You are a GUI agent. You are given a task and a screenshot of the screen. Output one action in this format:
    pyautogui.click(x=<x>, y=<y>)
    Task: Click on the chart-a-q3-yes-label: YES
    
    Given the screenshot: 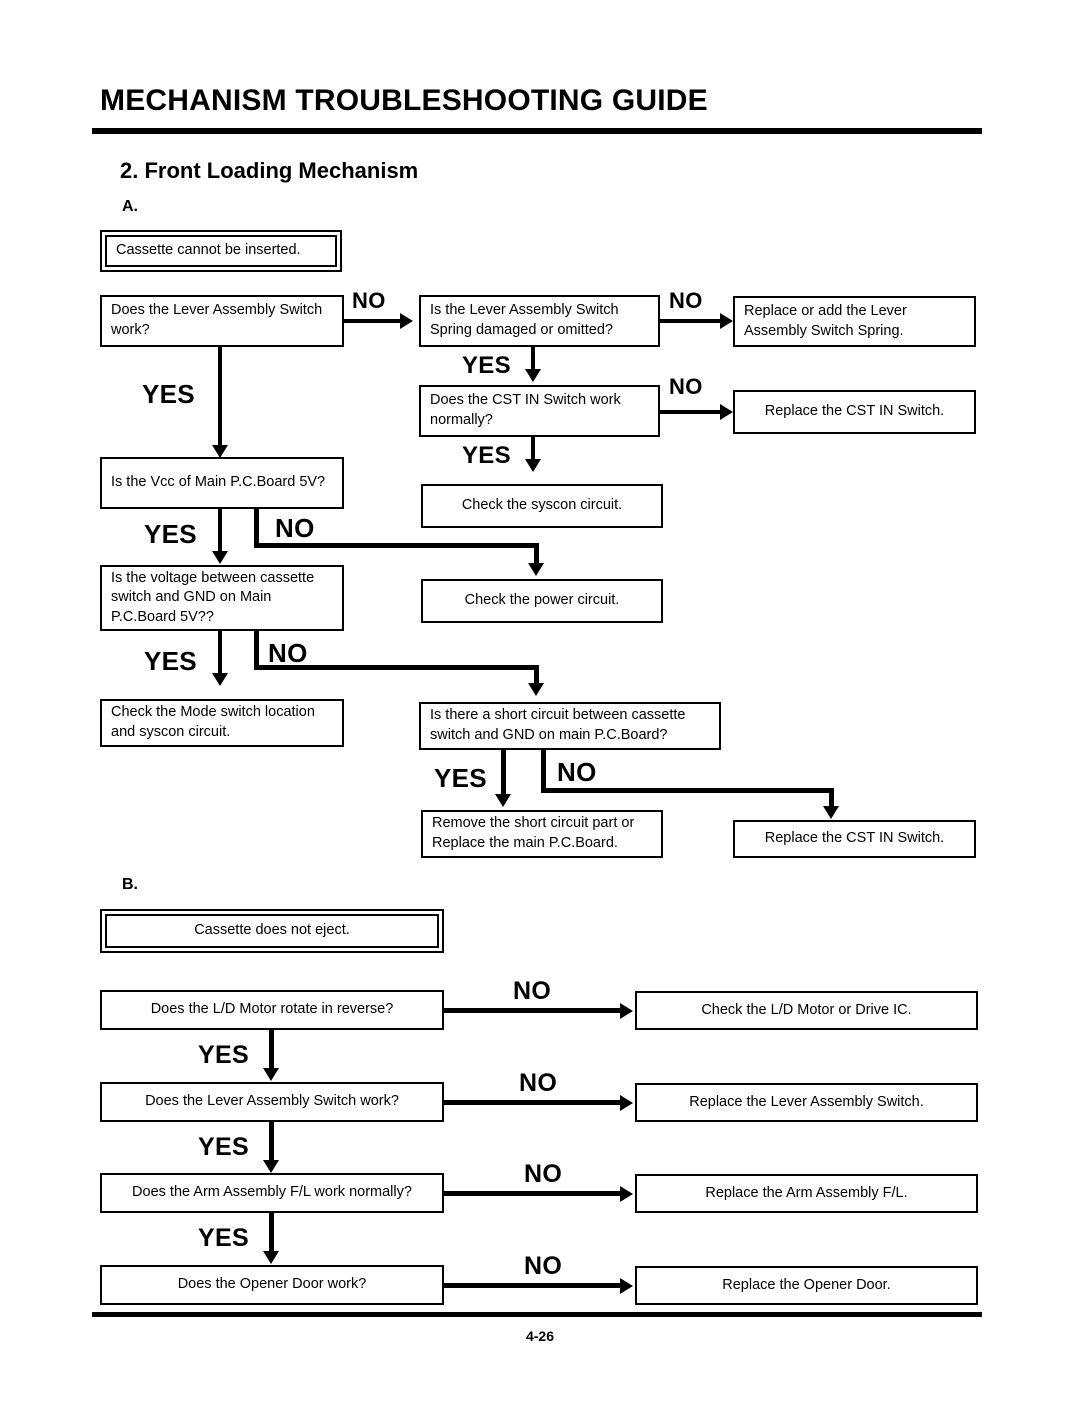 What is the action you would take?
    pyautogui.click(x=486, y=455)
    